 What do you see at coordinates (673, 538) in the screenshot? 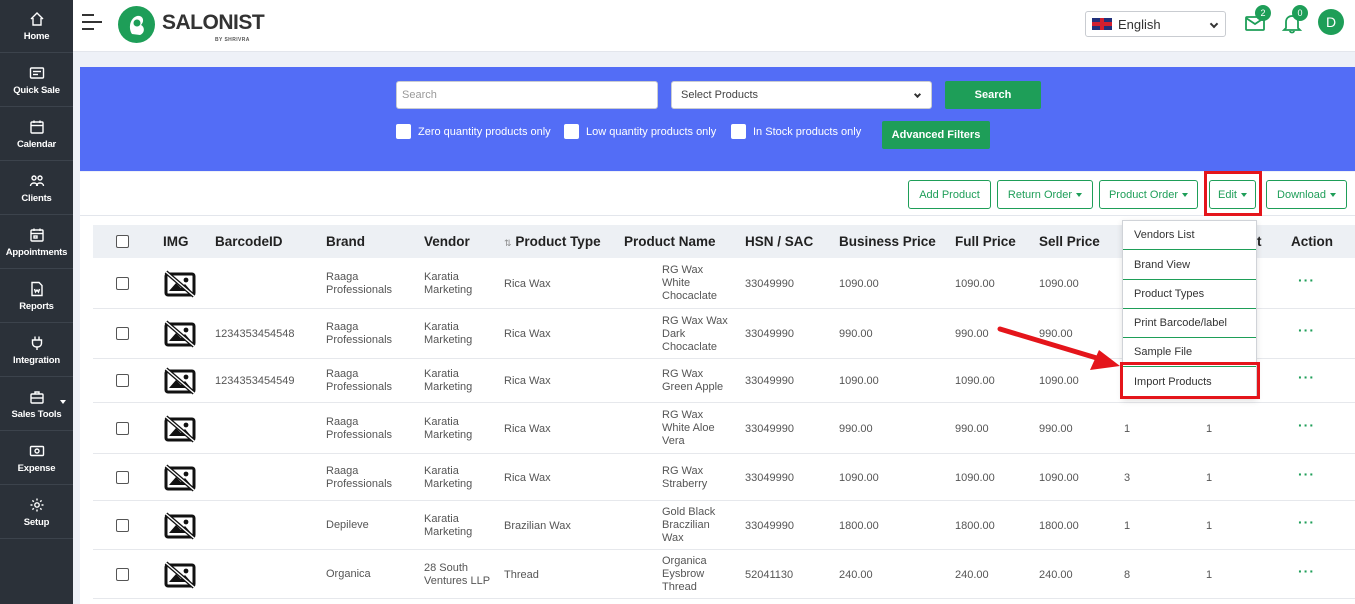
I see `product-name-cell: Wax` at bounding box center [673, 538].